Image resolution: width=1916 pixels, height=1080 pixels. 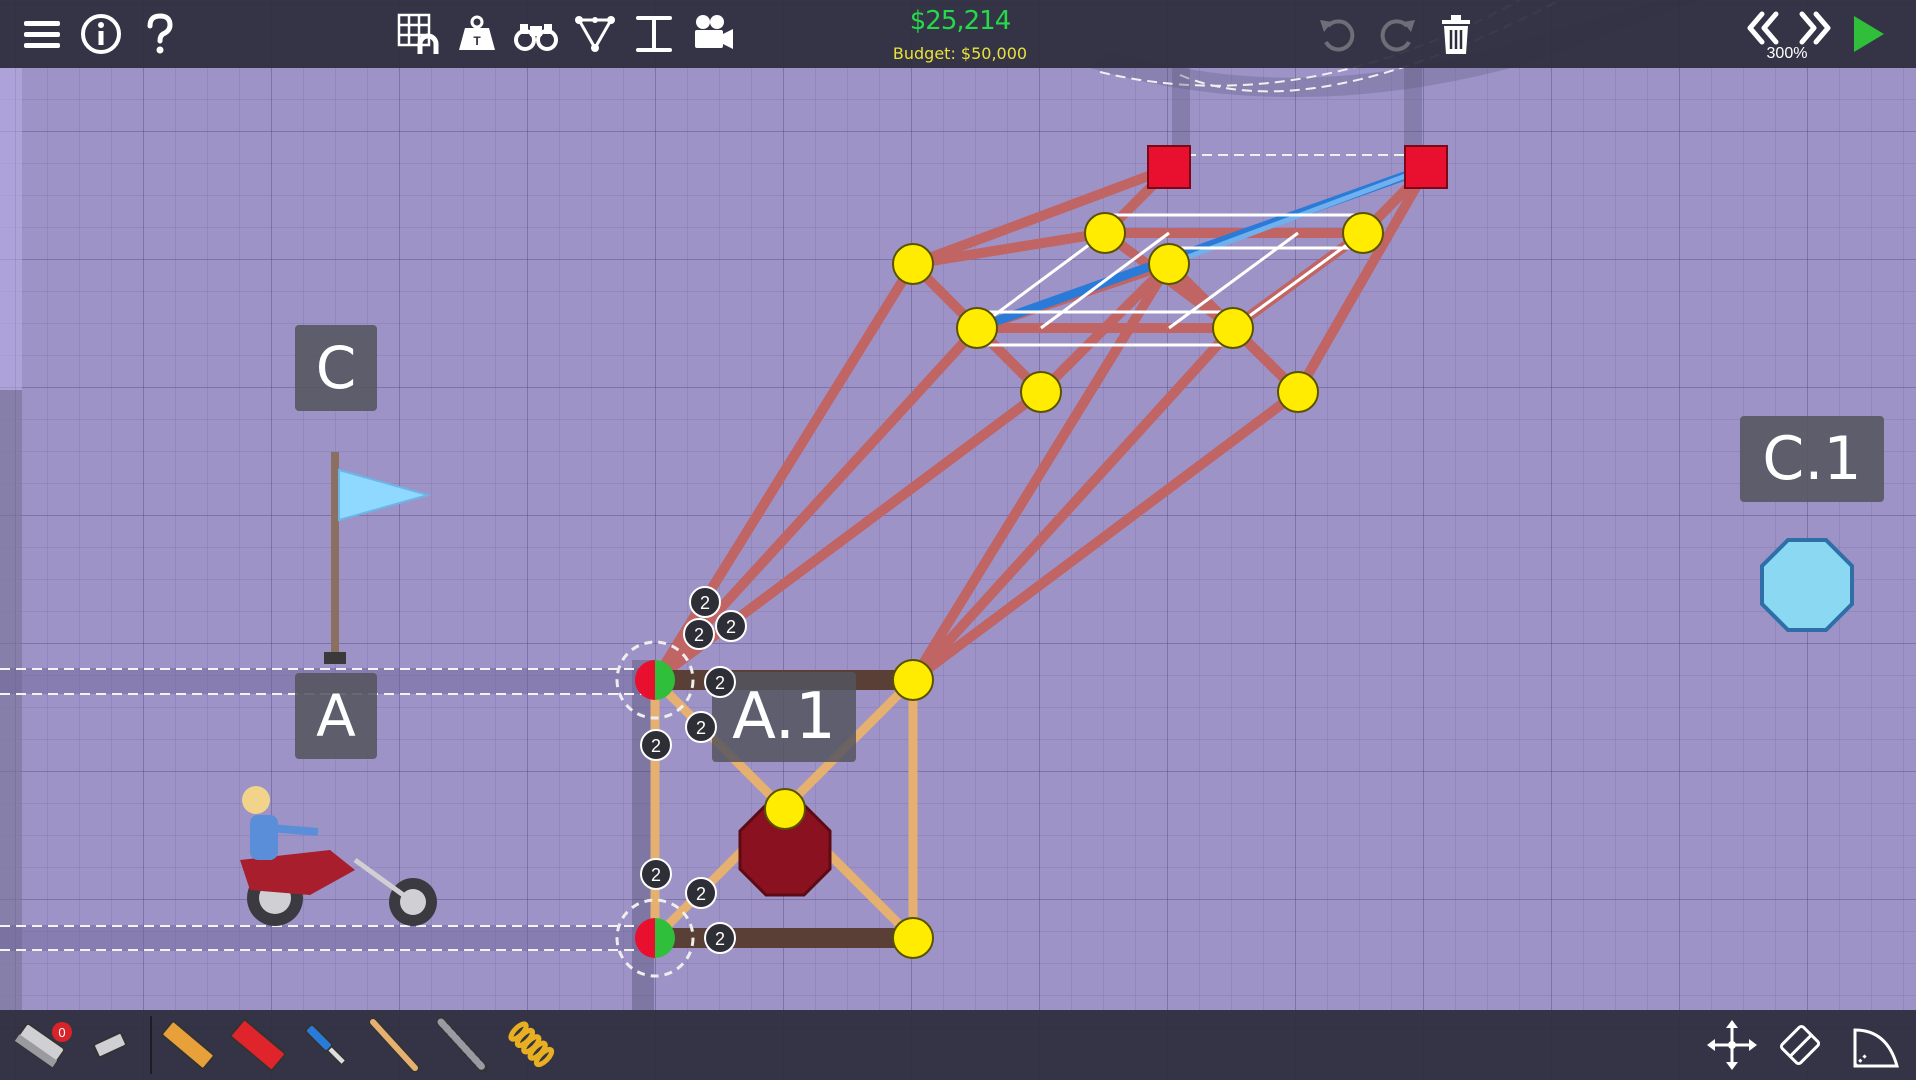 I want to click on flag-pole, so click(x=335, y=557).